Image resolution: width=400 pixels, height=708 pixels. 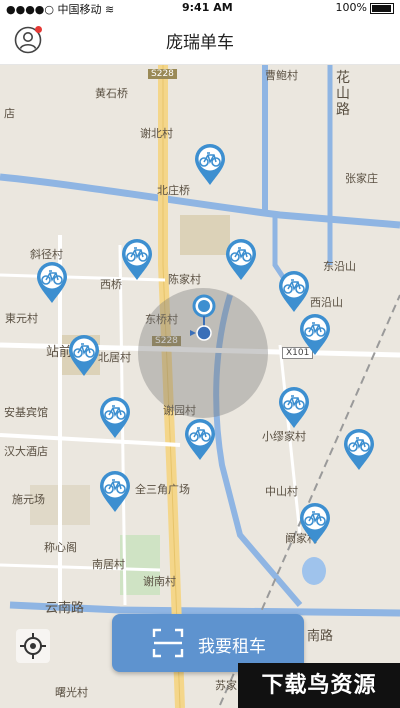 I want to click on locate-button, so click(x=33, y=646).